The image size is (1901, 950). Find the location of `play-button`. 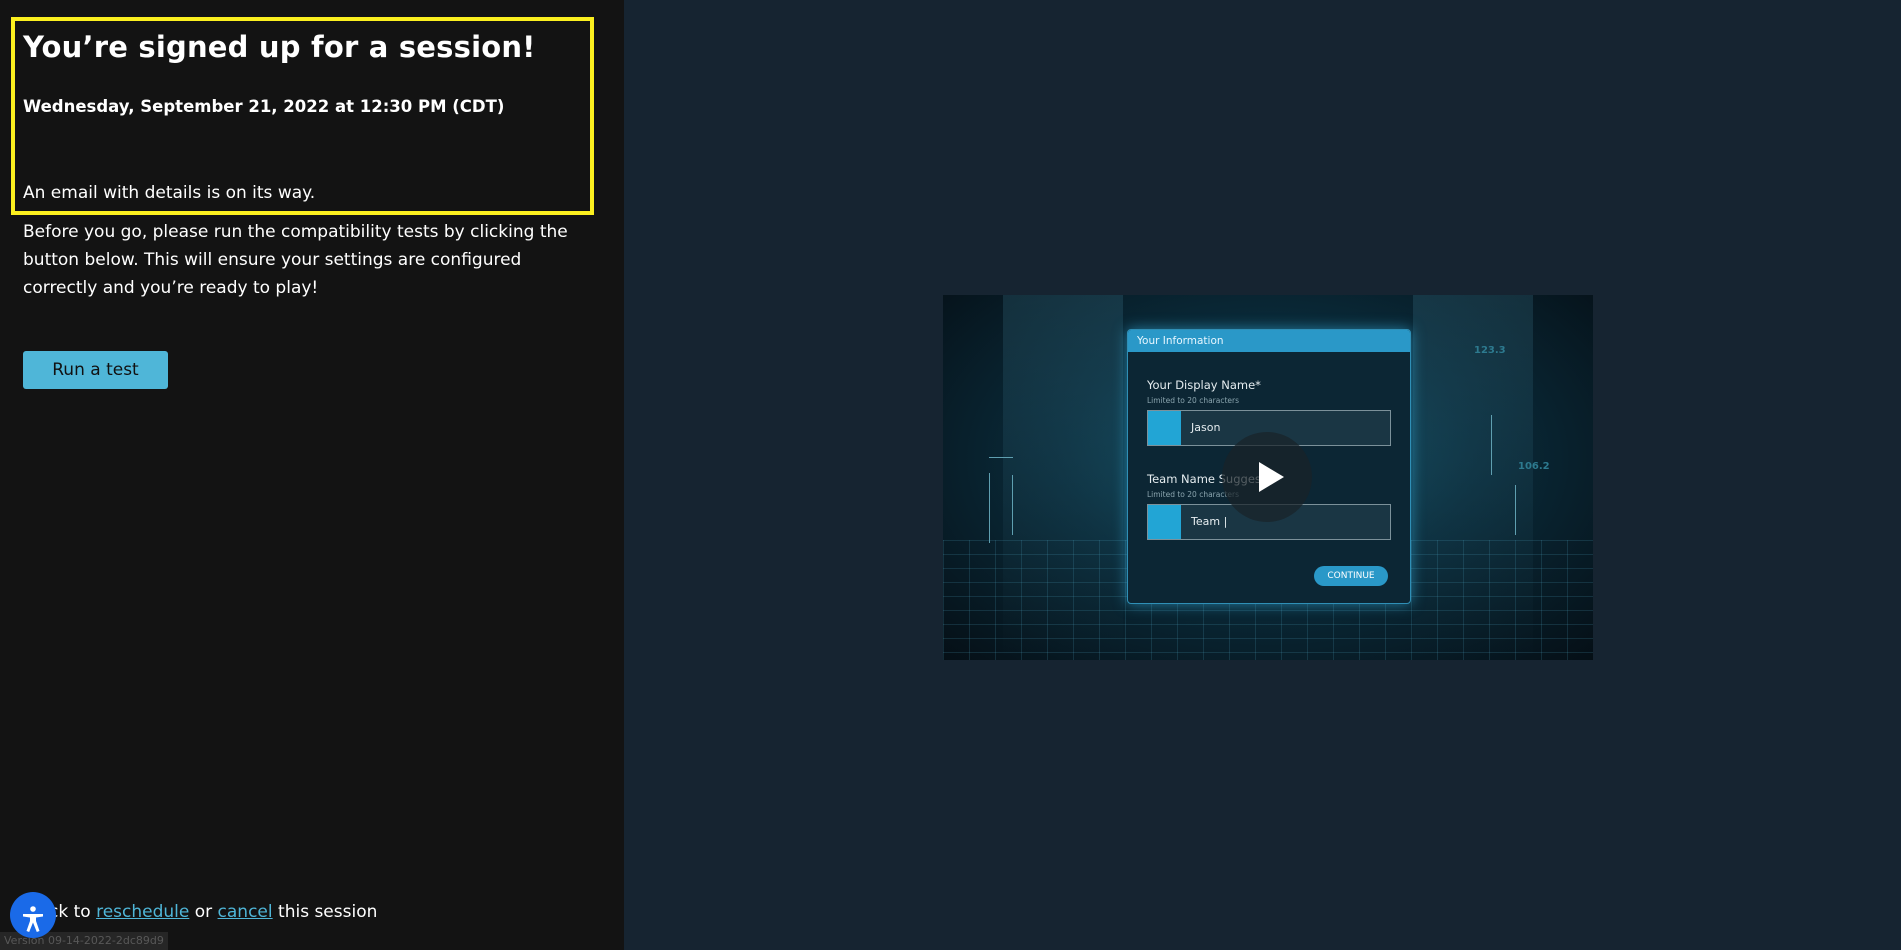

play-button is located at coordinates (1267, 477).